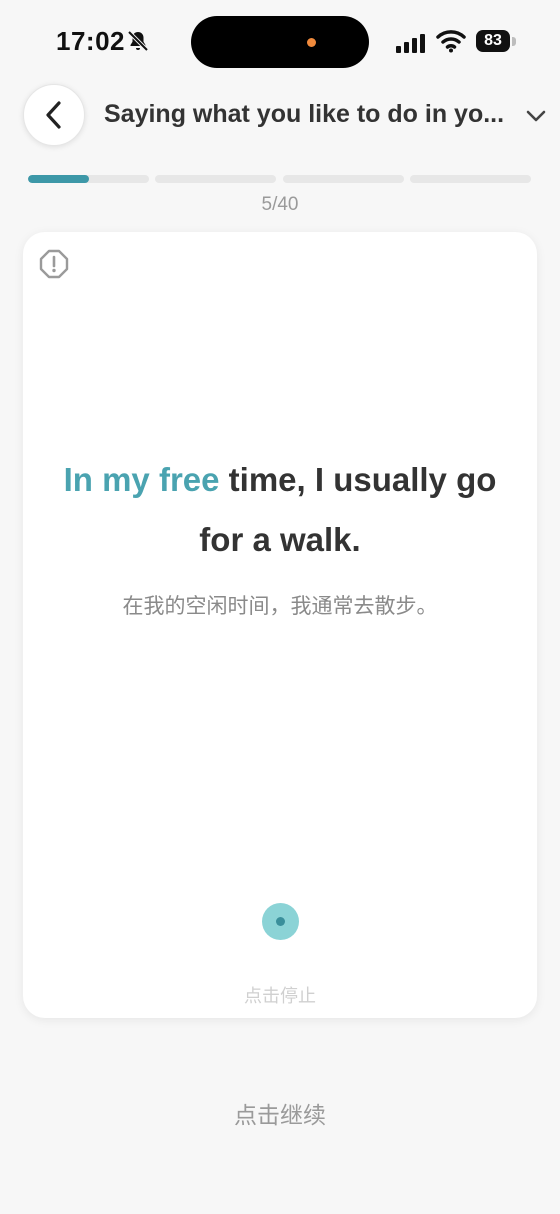 The height and width of the screenshot is (1214, 560). What do you see at coordinates (138, 41) in the screenshot?
I see `bell-off-icon` at bounding box center [138, 41].